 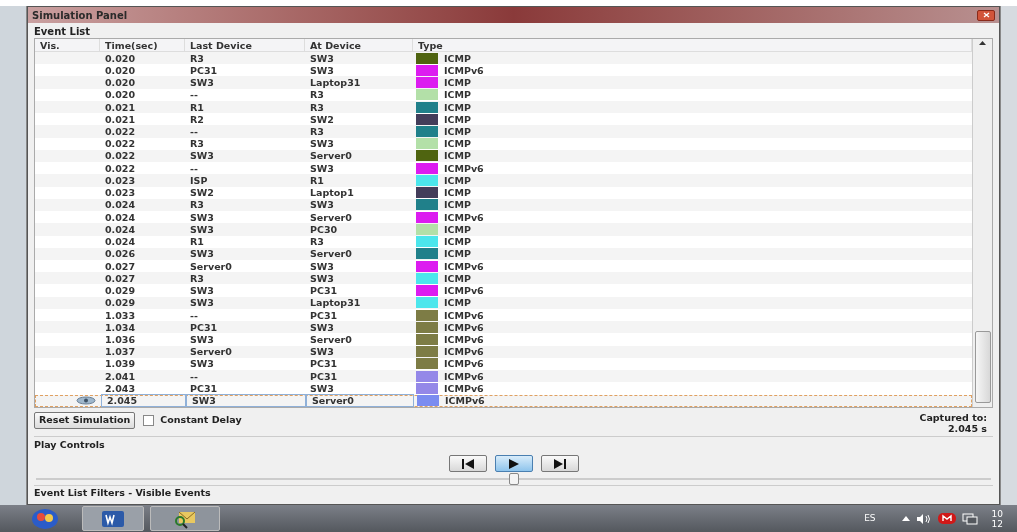 What do you see at coordinates (513, 463) in the screenshot?
I see `play-button` at bounding box center [513, 463].